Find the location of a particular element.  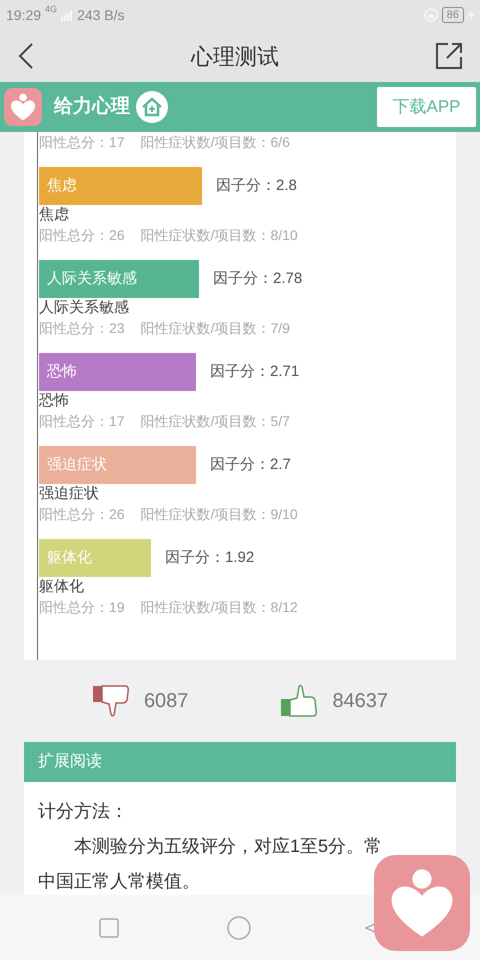

factor-label: 恐怖 is located at coordinates (62, 372).